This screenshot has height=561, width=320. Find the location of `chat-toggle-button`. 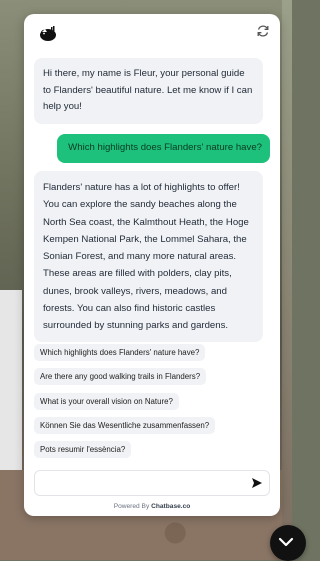

chat-toggle-button is located at coordinates (288, 543).